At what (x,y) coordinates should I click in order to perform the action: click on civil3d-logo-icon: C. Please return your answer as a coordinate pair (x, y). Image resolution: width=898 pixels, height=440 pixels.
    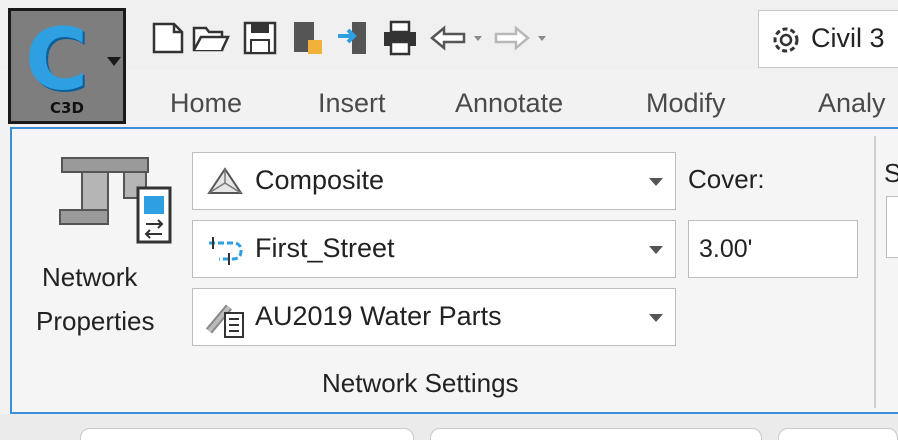
    Looking at the image, I should click on (57, 60).